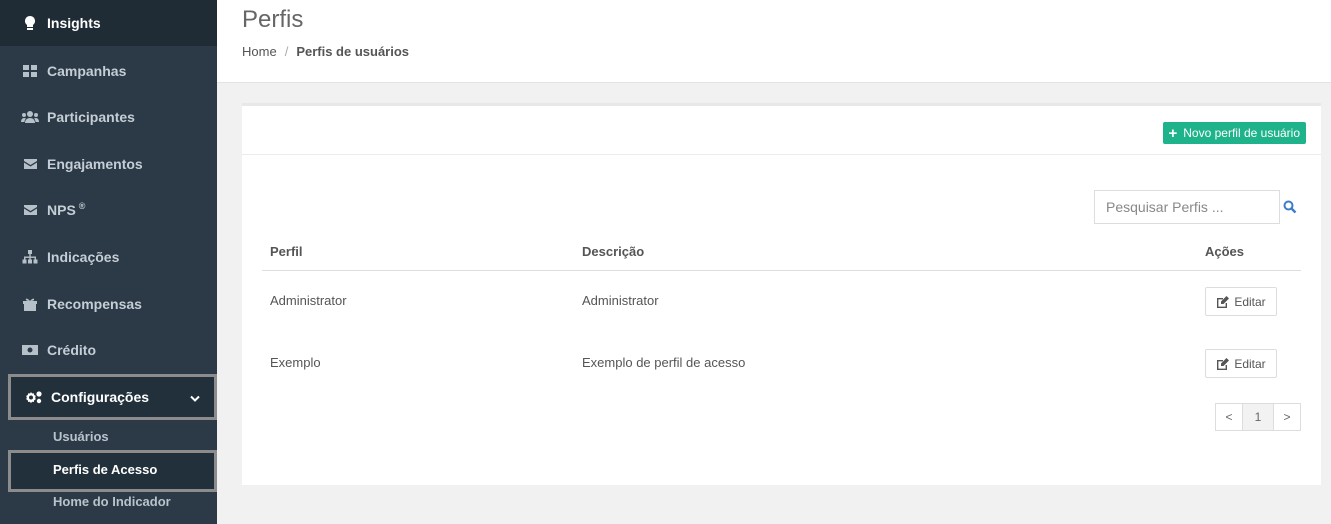 The height and width of the screenshot is (524, 1331). What do you see at coordinates (108, 350) in the screenshot?
I see `sidebar-item-credito: Crédito` at bounding box center [108, 350].